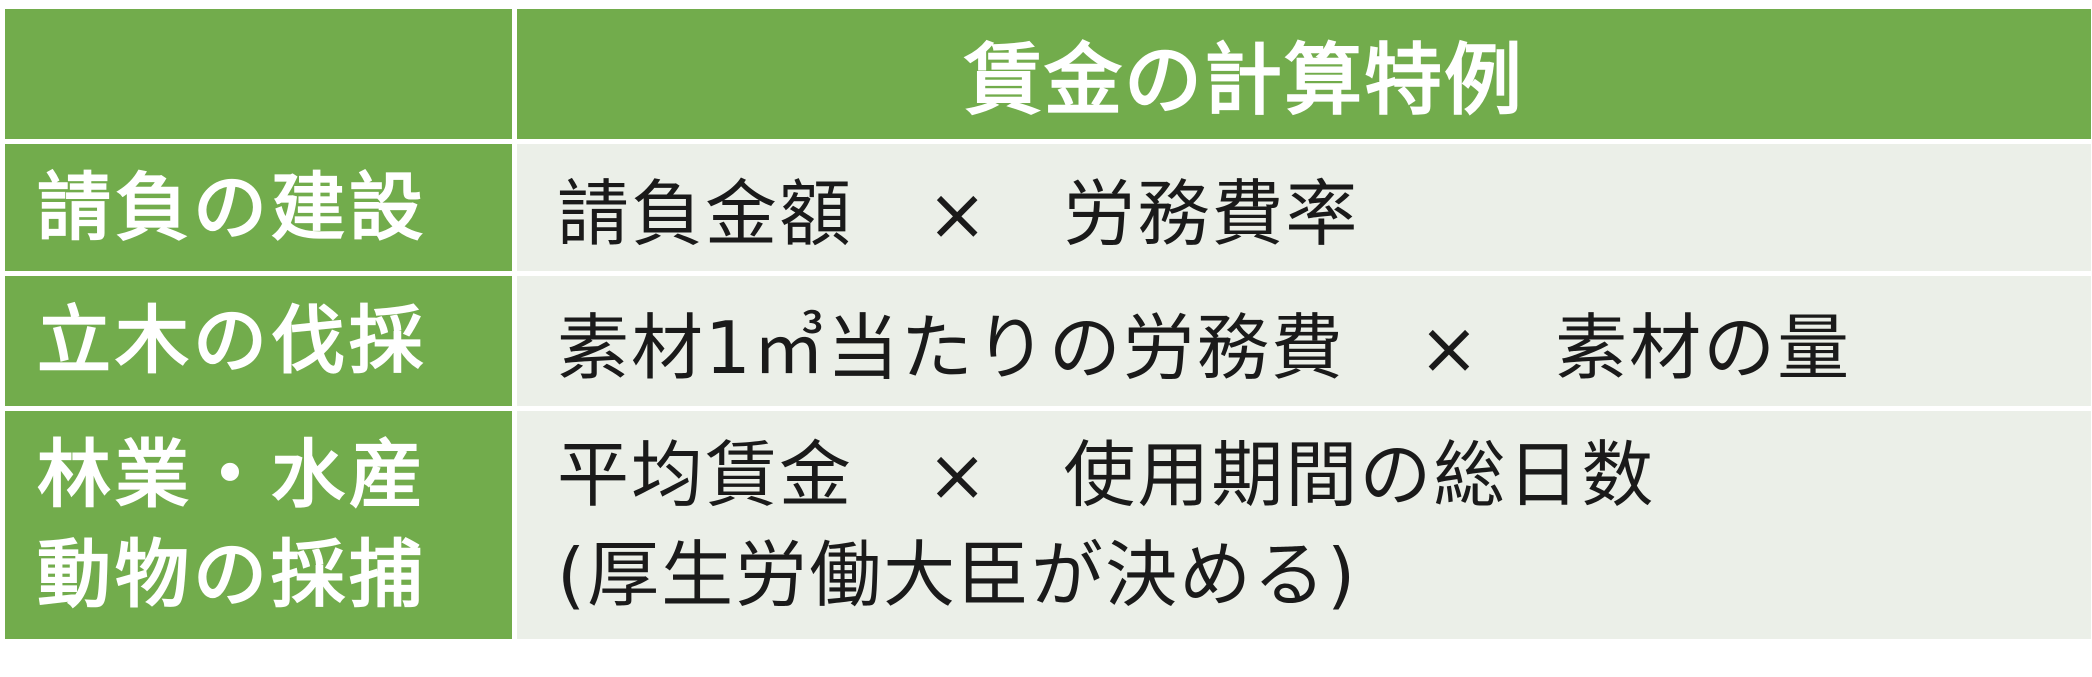 This screenshot has height=677, width=2092. Describe the element at coordinates (232, 575) in the screenshot. I see `row-label-line-2: 動物の採捕` at that location.